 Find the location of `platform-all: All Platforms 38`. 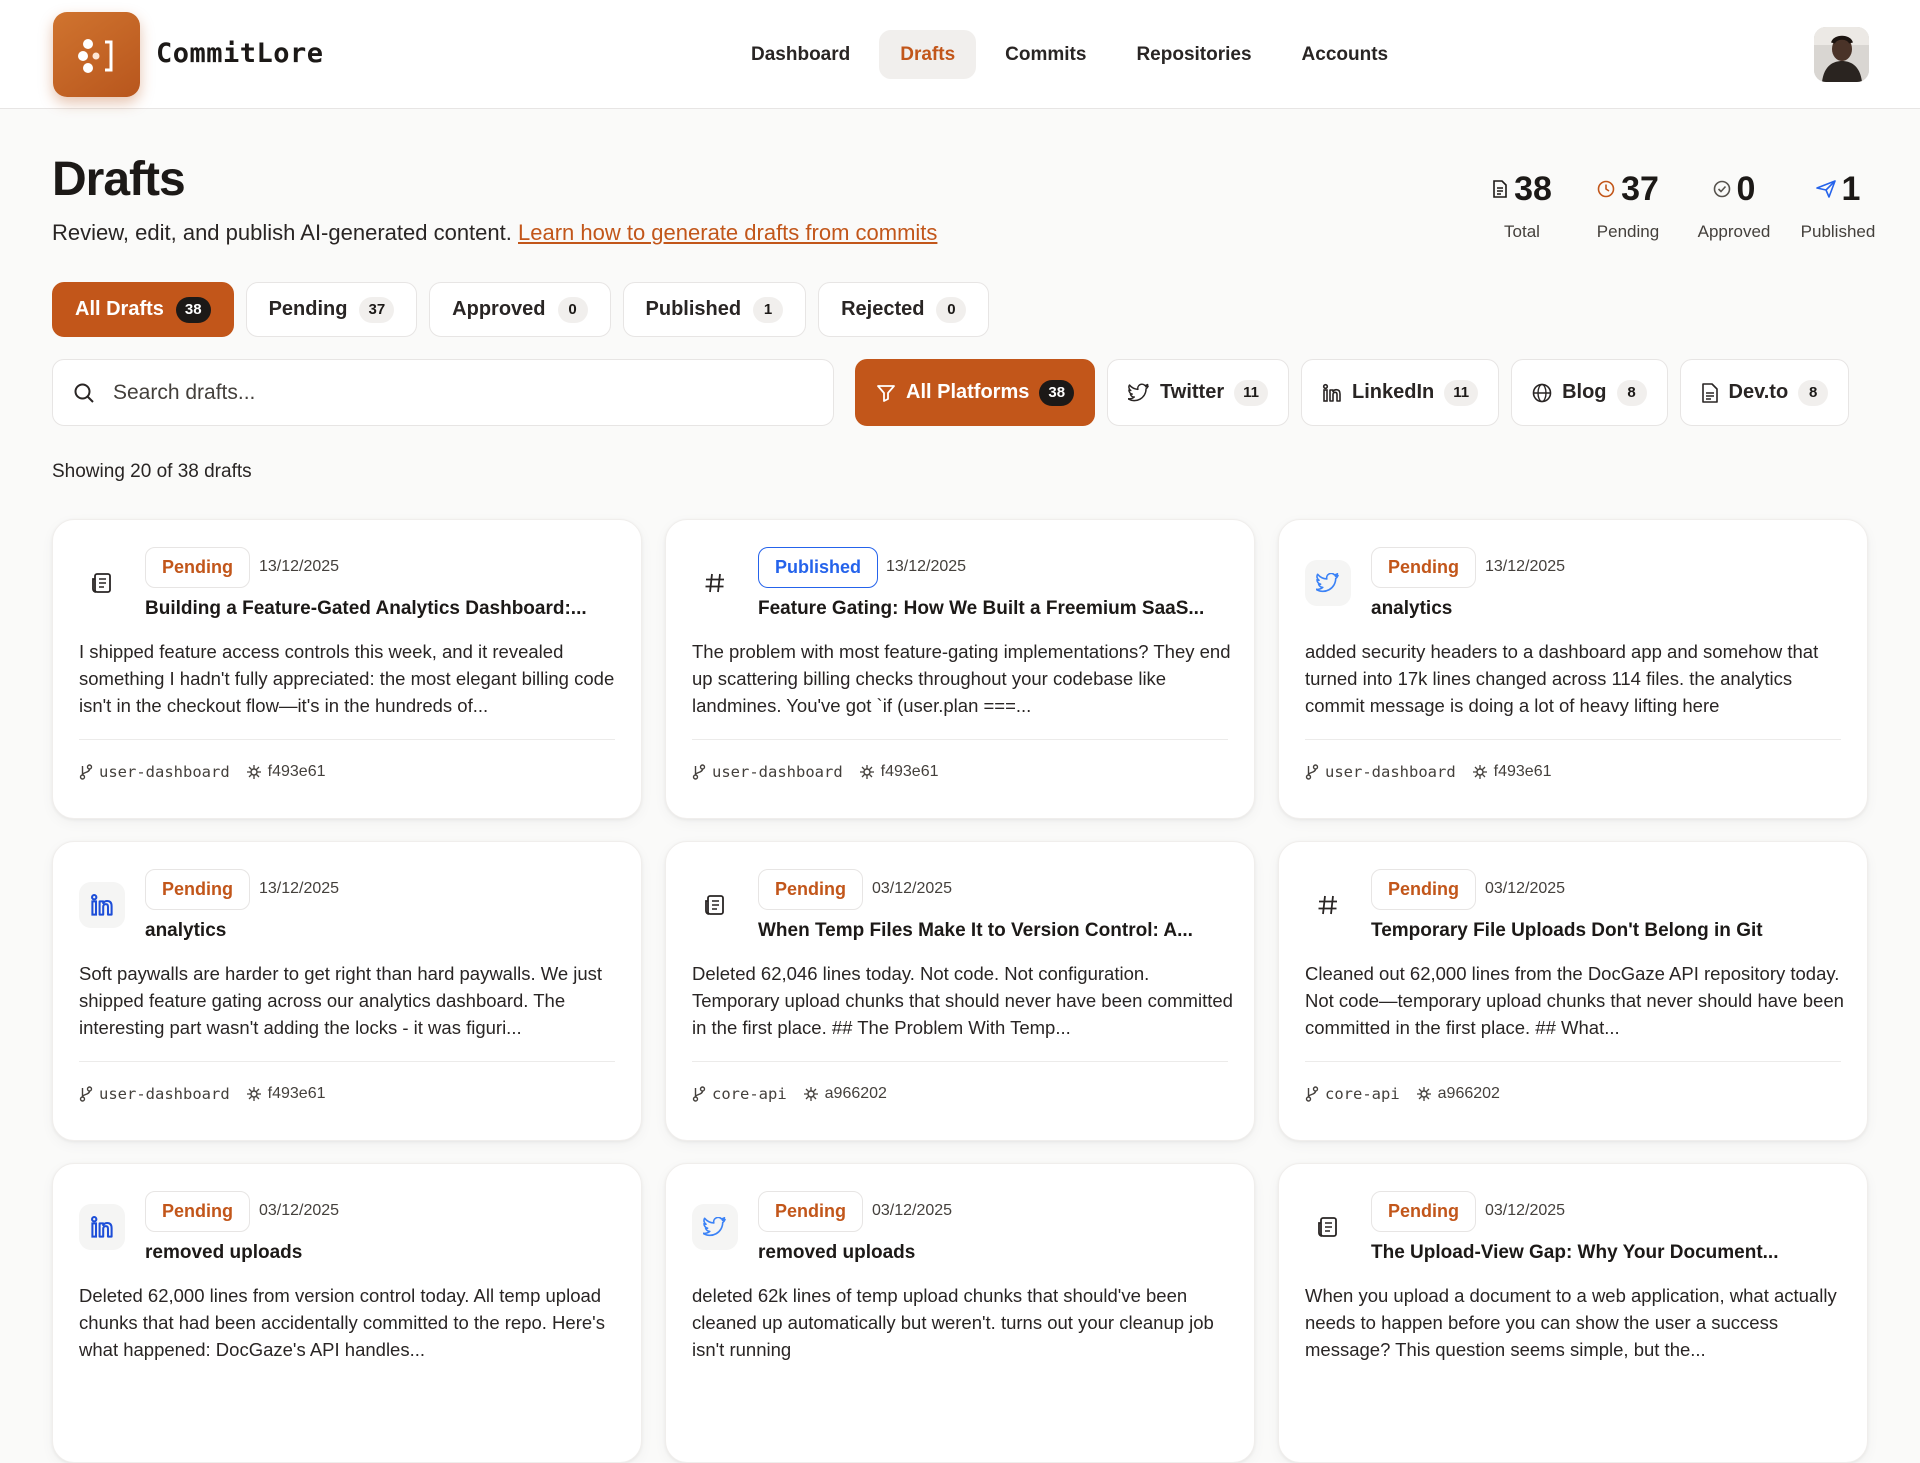

platform-all: All Platforms 38 is located at coordinates (975, 392).